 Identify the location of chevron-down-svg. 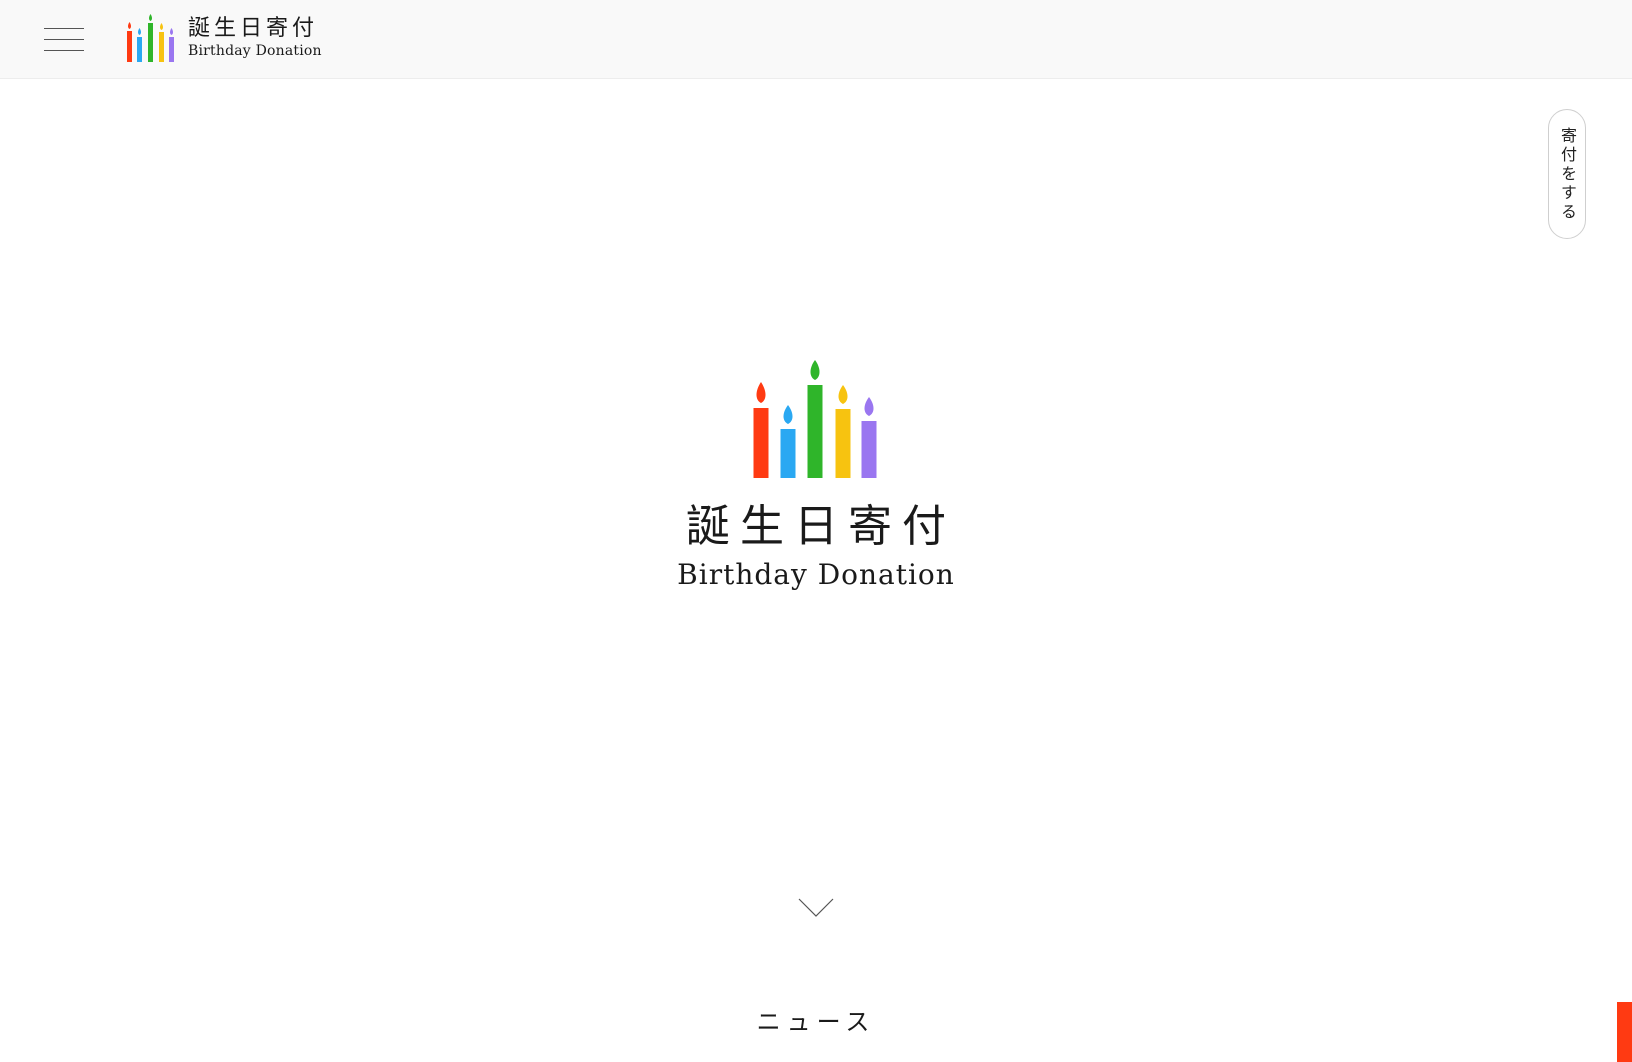
(816, 907).